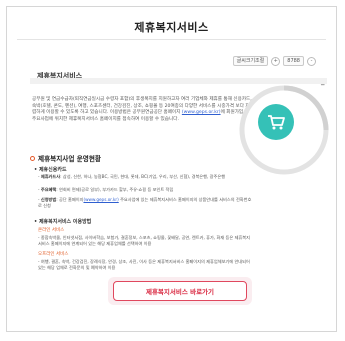 The image size is (345, 341). What do you see at coordinates (48, 199) in the screenshot?
I see `card-item-3-label: 신청방법` at bounding box center [48, 199].